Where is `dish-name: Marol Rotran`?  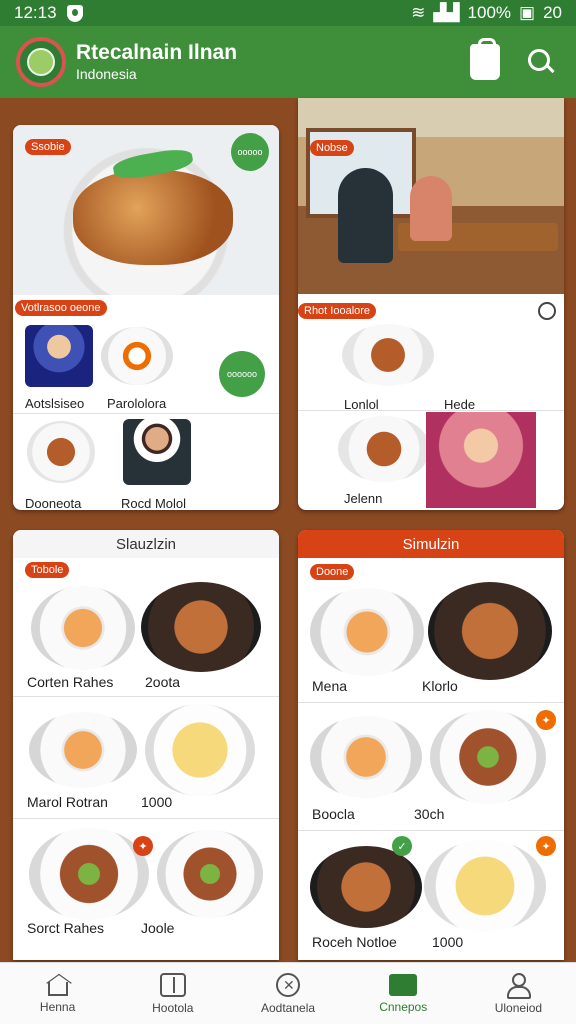
dish-name: Marol Rotran is located at coordinates (67, 802).